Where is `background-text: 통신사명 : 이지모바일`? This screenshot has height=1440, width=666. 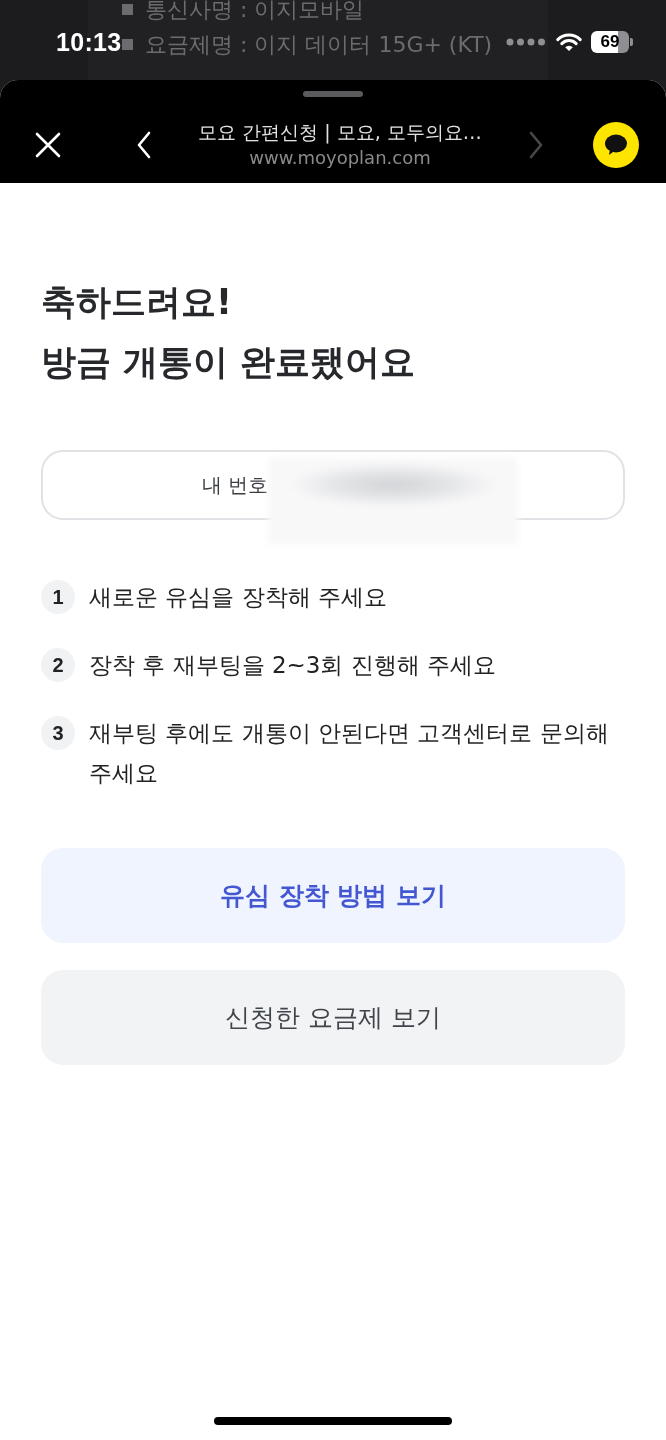 background-text: 통신사명 : 이지모바일 is located at coordinates (255, 12).